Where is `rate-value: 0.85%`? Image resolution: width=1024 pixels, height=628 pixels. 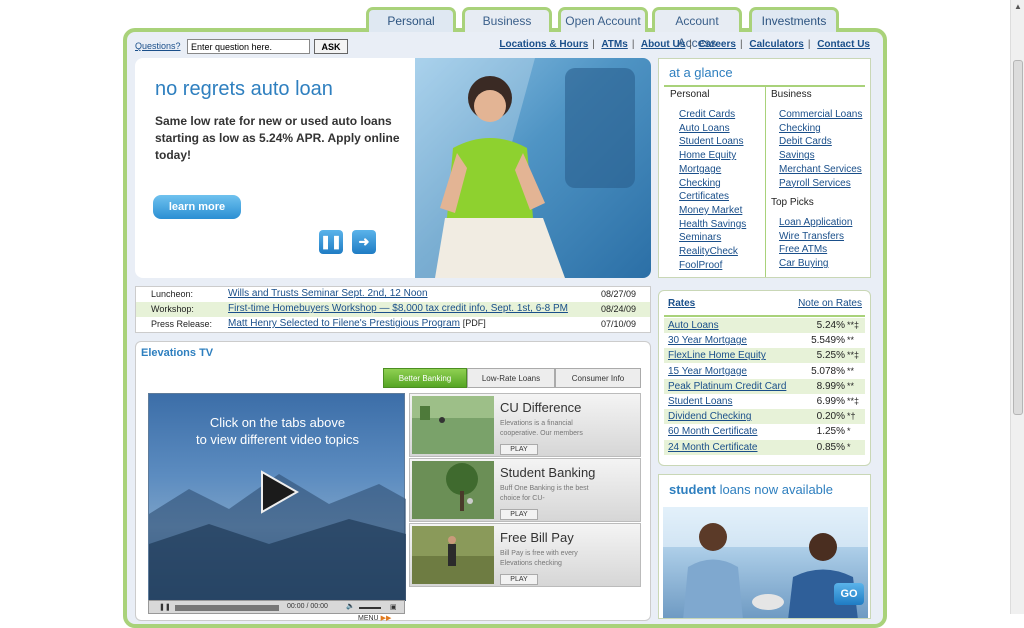
rate-value: 0.85% is located at coordinates (830, 447).